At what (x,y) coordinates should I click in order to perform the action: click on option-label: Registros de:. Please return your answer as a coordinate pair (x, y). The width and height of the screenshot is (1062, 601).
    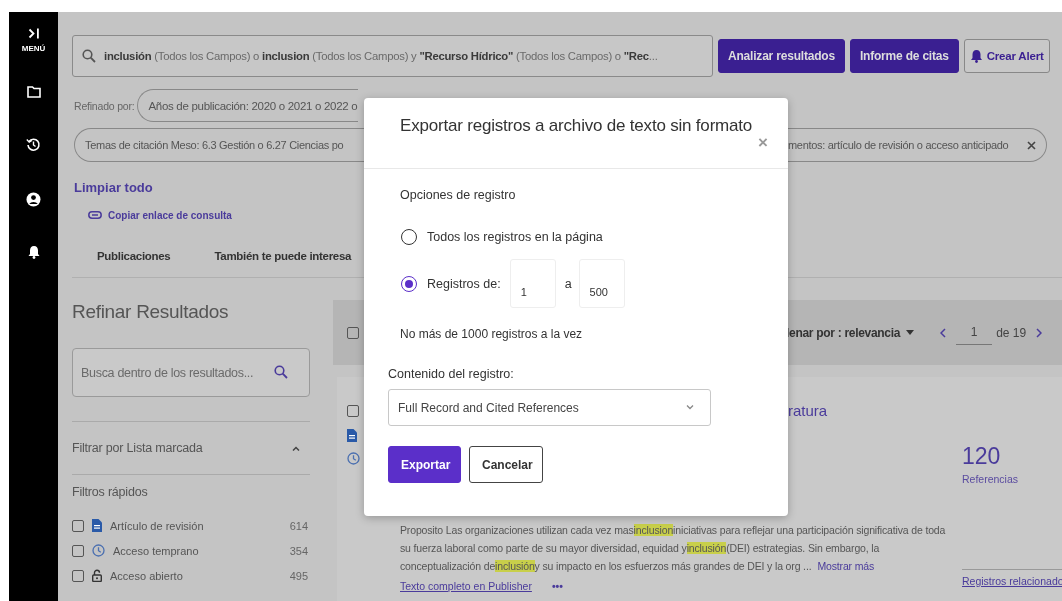
    Looking at the image, I should click on (464, 283).